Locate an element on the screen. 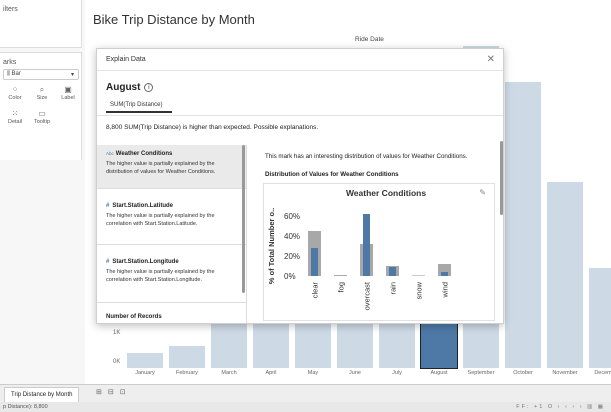  month-bar-november is located at coordinates (565, 275).